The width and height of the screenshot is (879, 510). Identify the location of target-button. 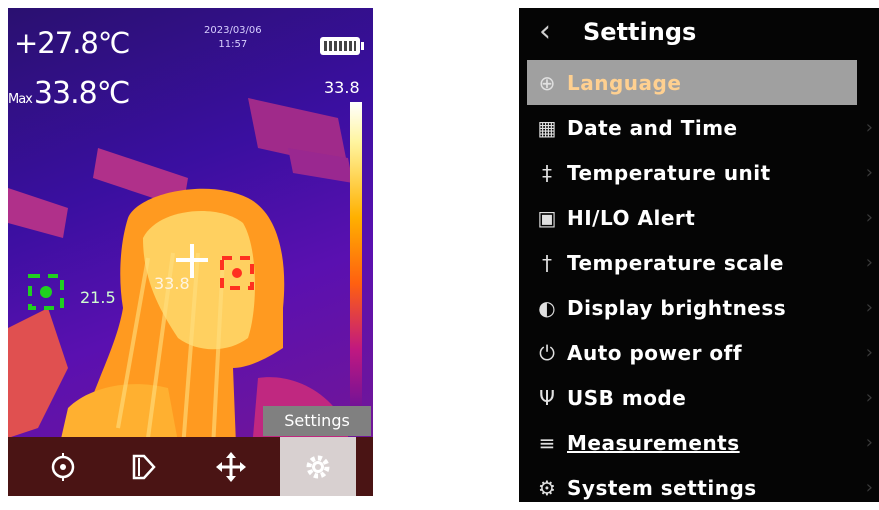
(63, 466).